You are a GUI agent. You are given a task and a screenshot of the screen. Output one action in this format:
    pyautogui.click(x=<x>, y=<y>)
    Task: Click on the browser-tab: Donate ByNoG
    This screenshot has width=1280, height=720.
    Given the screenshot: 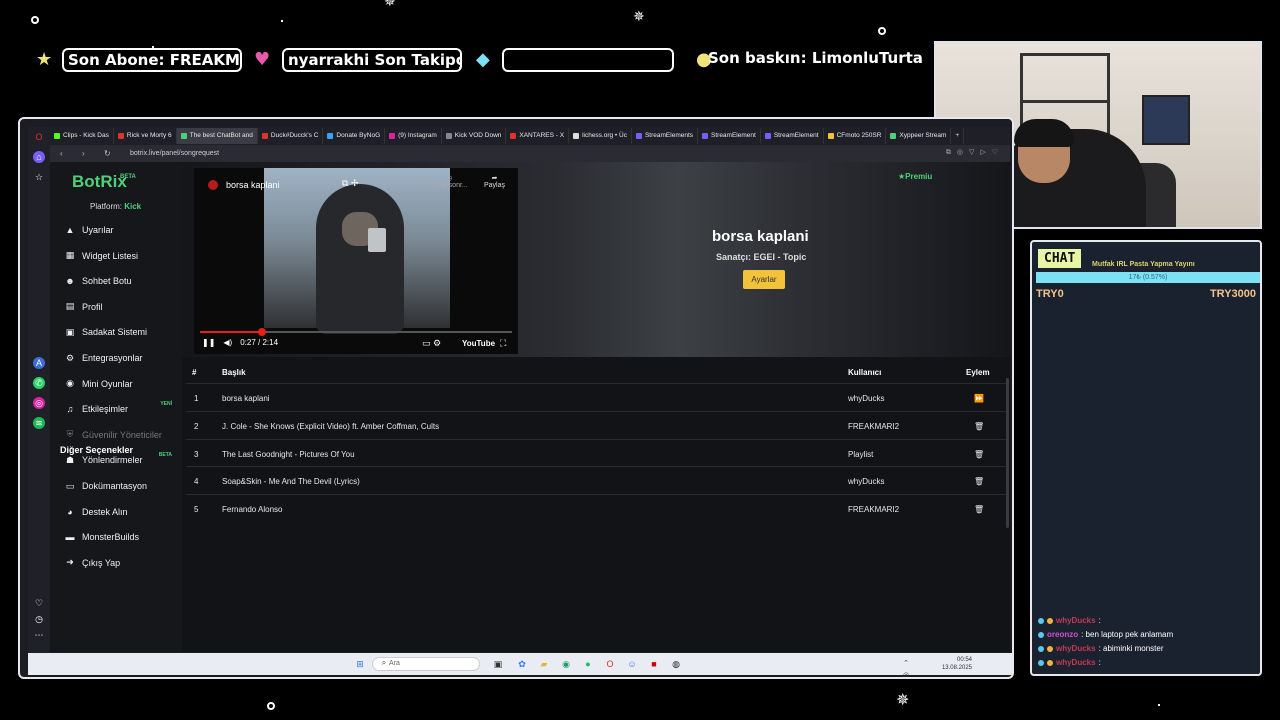 What is the action you would take?
    pyautogui.click(x=354, y=136)
    